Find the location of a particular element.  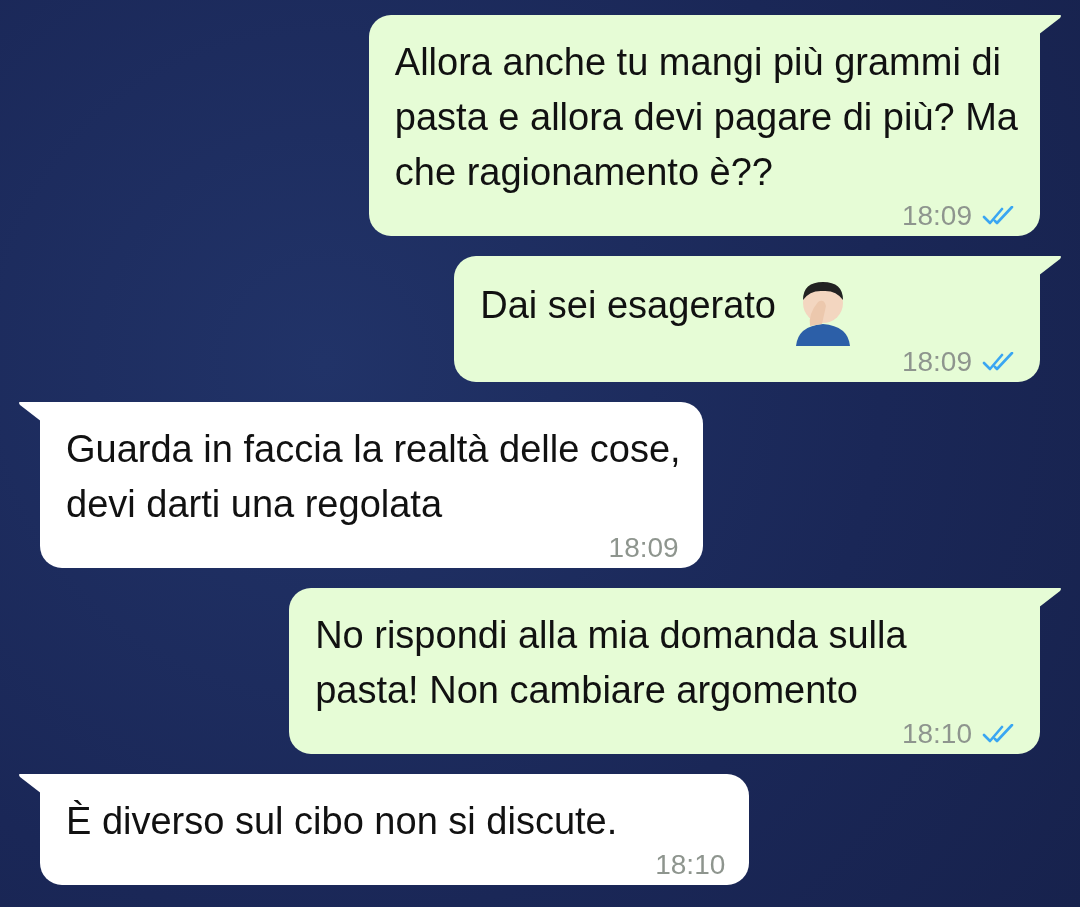

message-text: Allora anche tu mangi più grammi di pasta e allora devi pagare di più? Ma che ragionamento è?? is located at coordinates (706, 117).